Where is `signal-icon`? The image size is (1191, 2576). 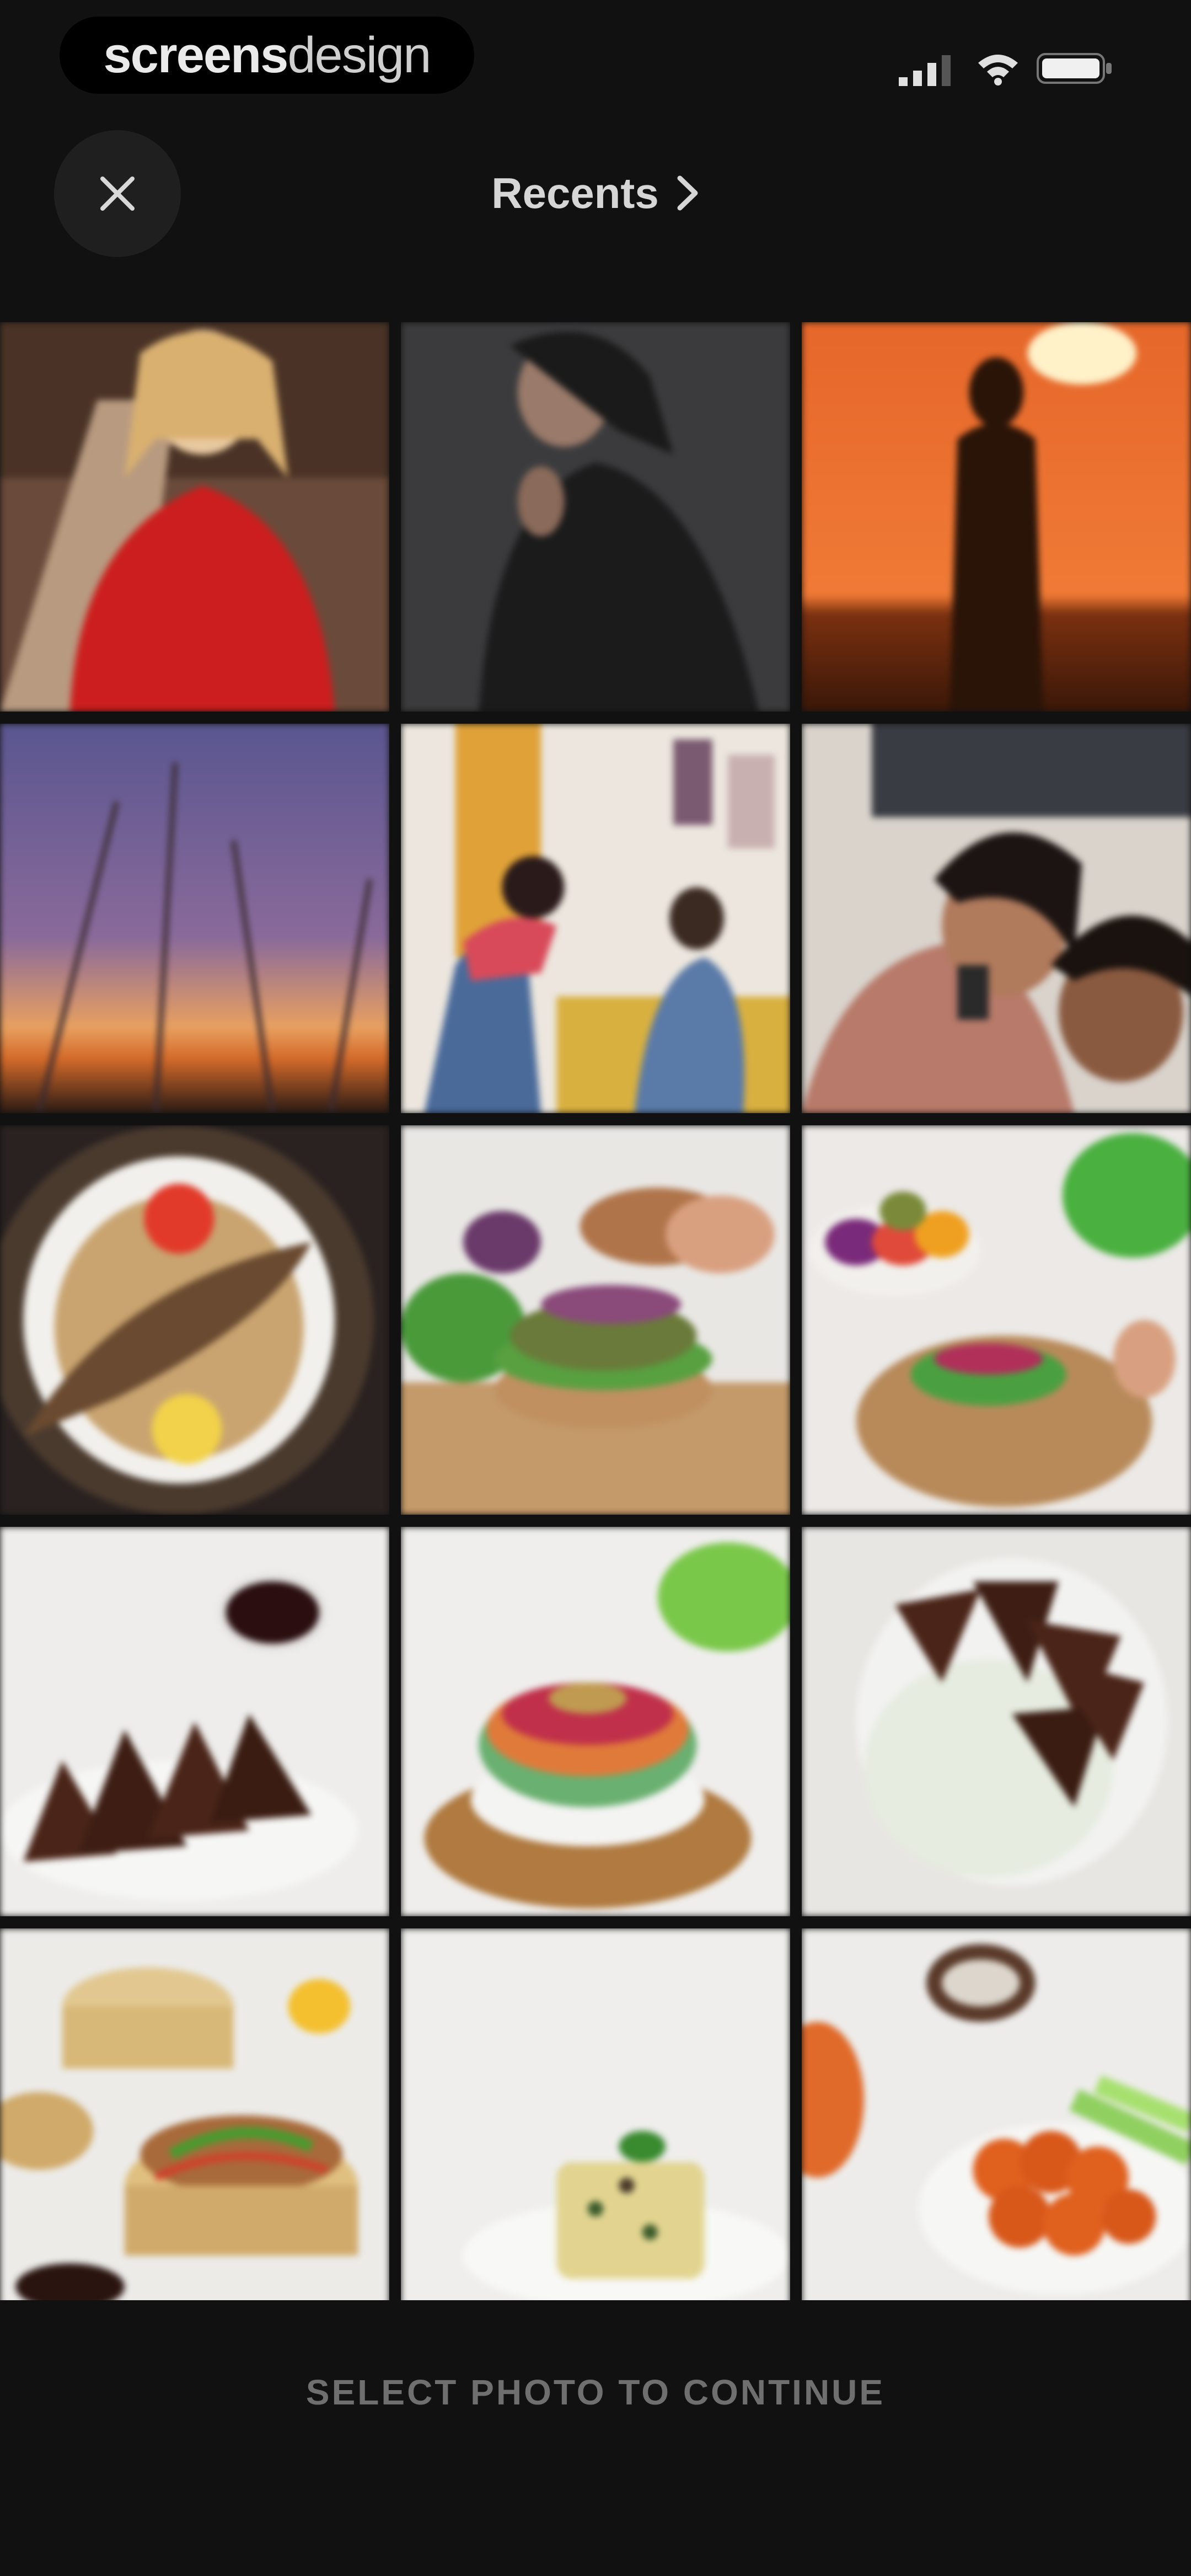 signal-icon is located at coordinates (925, 70).